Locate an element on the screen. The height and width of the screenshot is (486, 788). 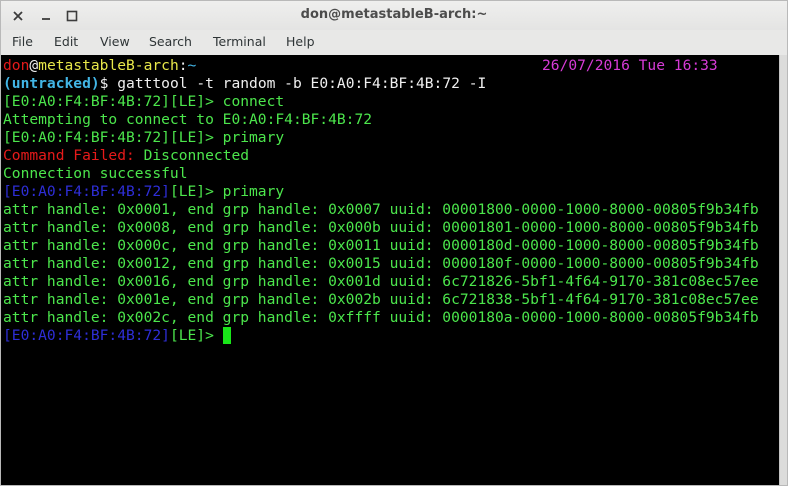
prompt-colon: : is located at coordinates (183, 65).